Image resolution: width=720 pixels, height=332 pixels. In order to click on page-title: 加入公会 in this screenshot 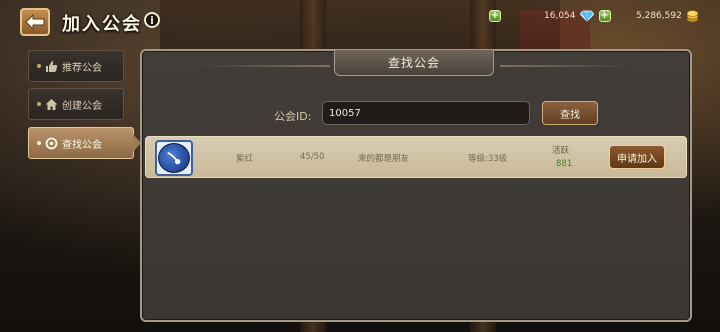, I will do `click(102, 24)`.